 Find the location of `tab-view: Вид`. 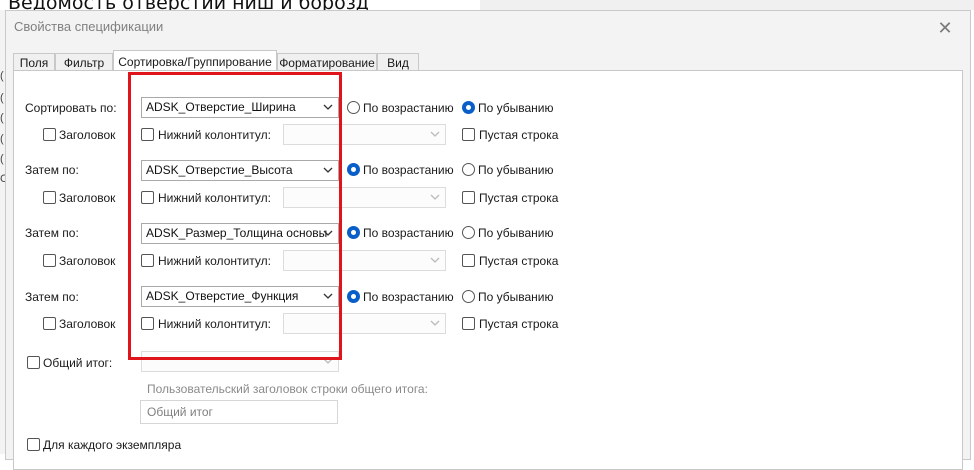

tab-view: Вид is located at coordinates (398, 62).